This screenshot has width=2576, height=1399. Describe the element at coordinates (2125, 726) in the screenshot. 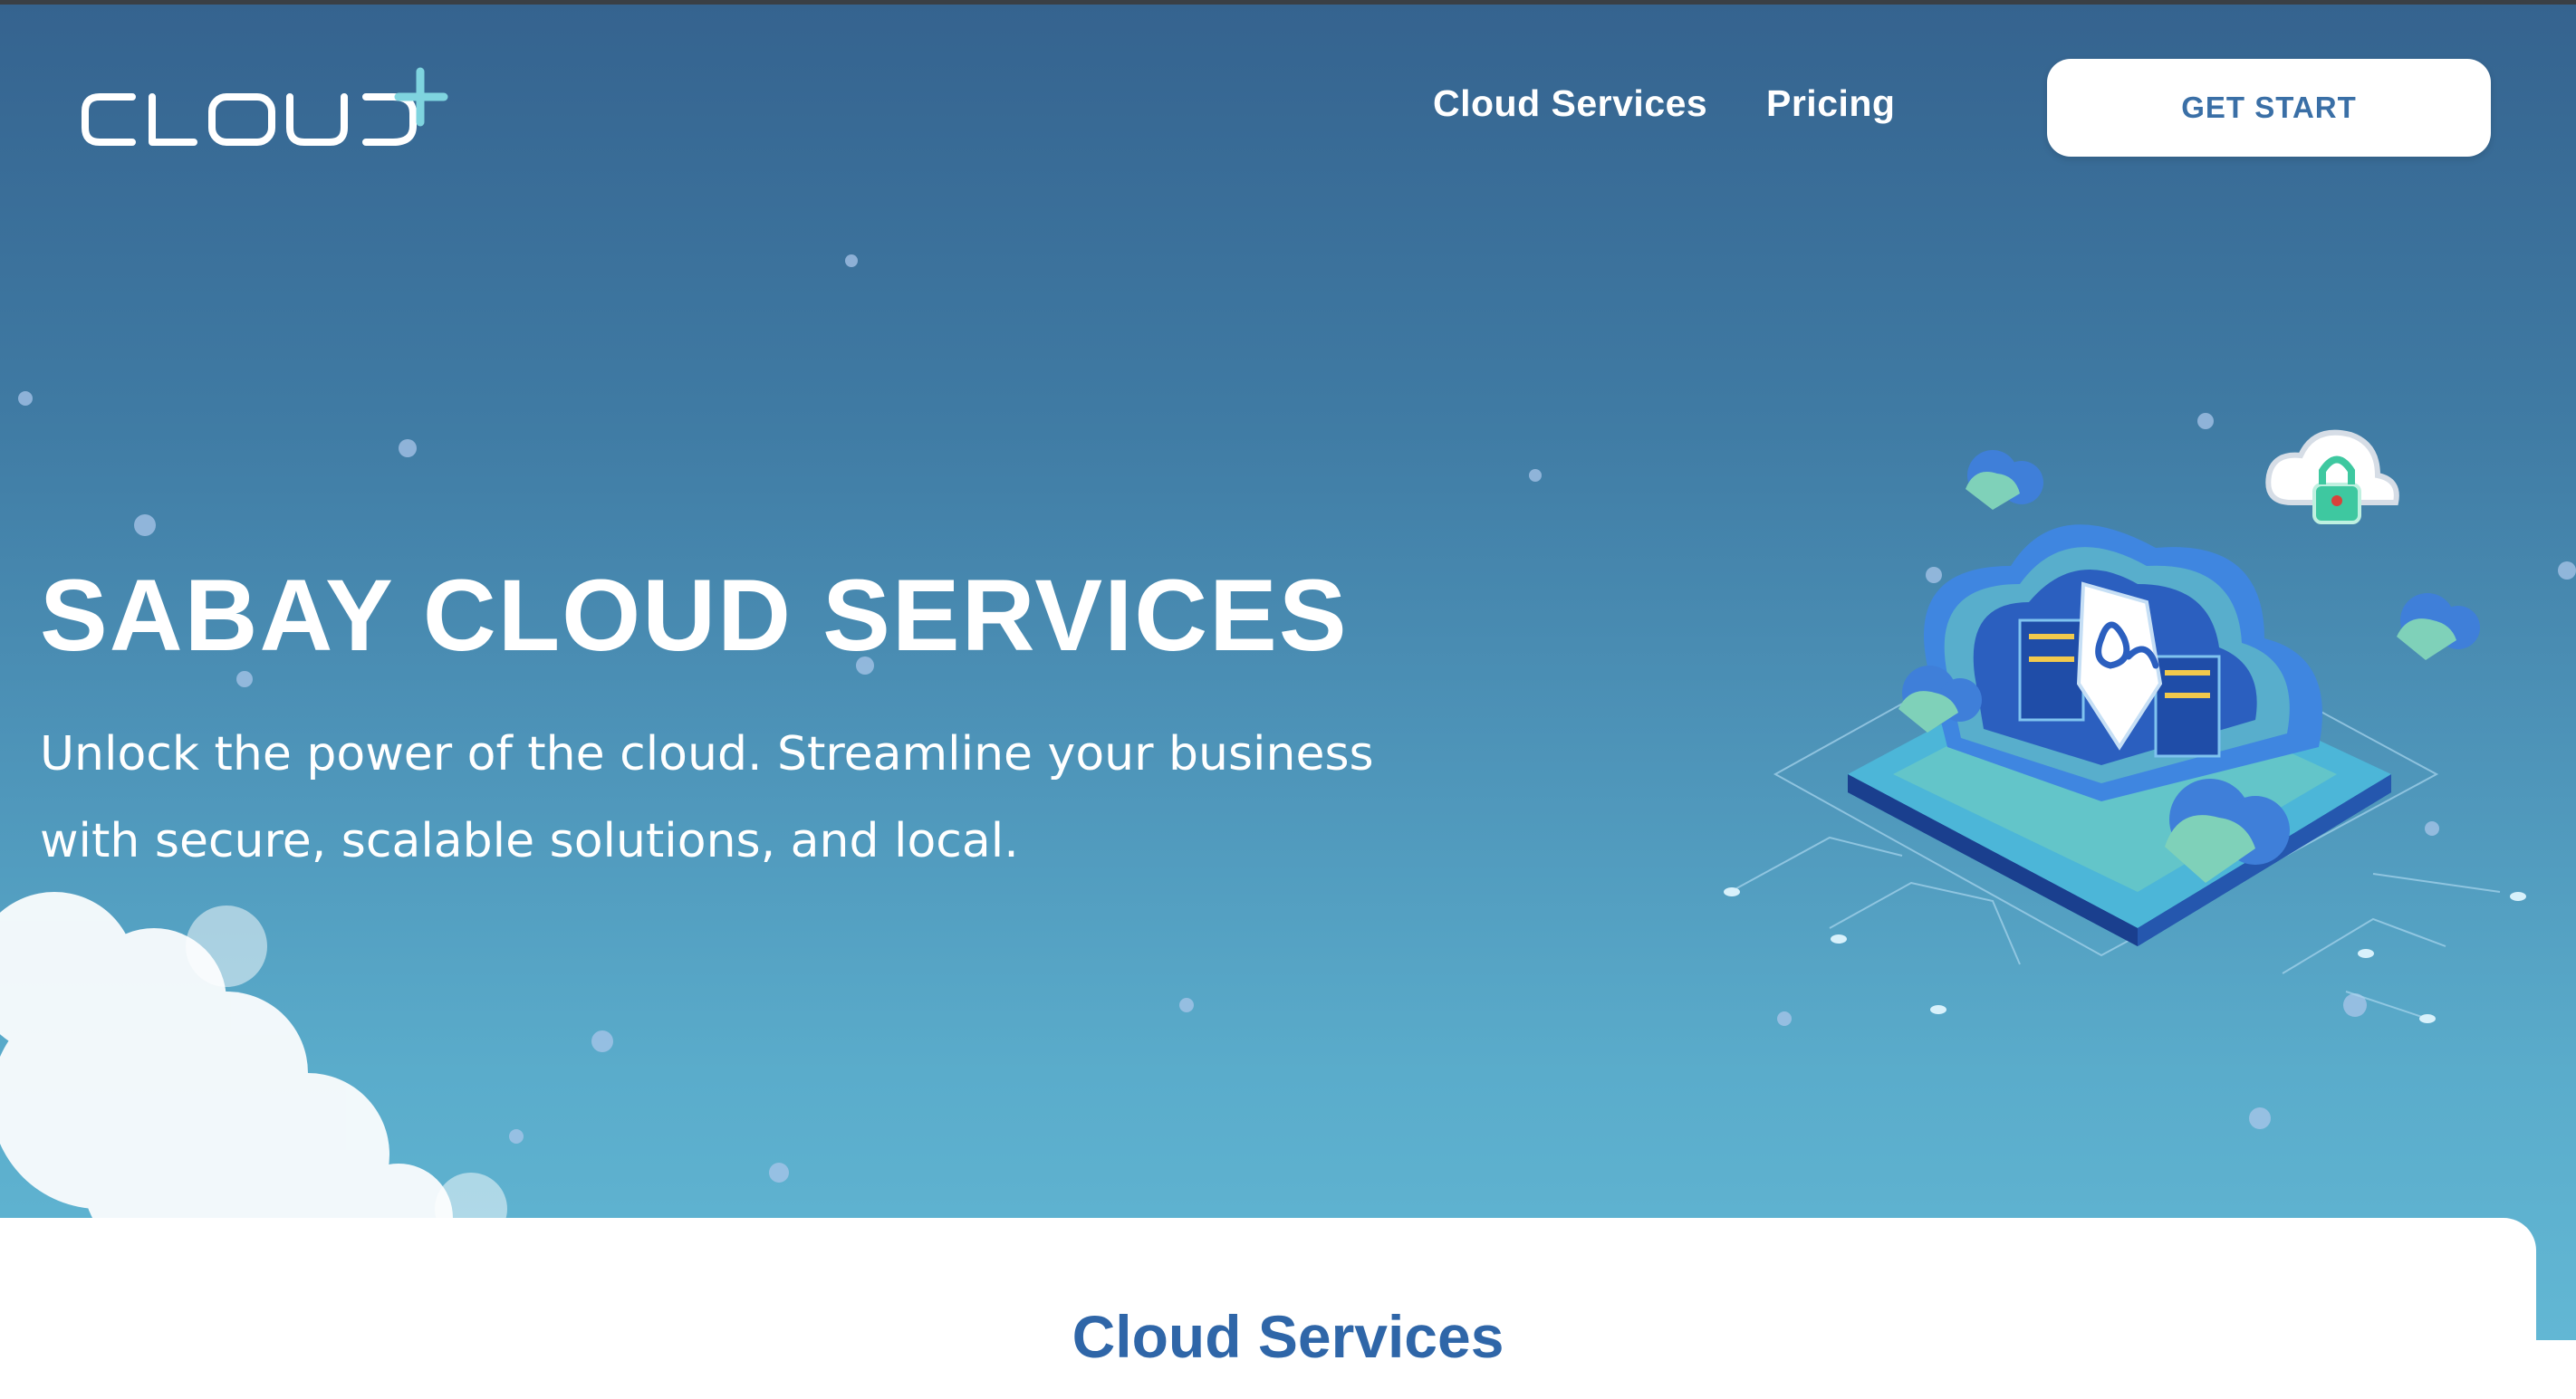

I see `cloud-server-illustration` at that location.